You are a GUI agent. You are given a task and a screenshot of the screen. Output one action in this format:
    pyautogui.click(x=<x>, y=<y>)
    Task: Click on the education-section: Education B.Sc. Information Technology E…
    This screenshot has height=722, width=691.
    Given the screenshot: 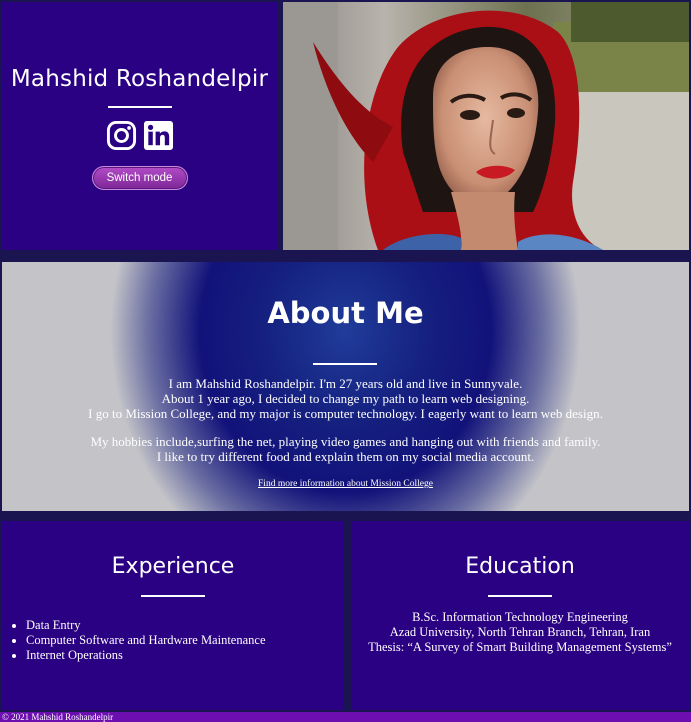 What is the action you would take?
    pyautogui.click(x=520, y=615)
    